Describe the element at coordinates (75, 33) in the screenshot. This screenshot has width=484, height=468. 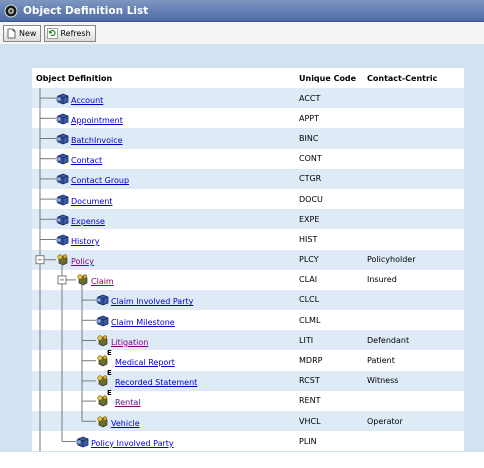
I see `refresh-button-label: Refresh` at that location.